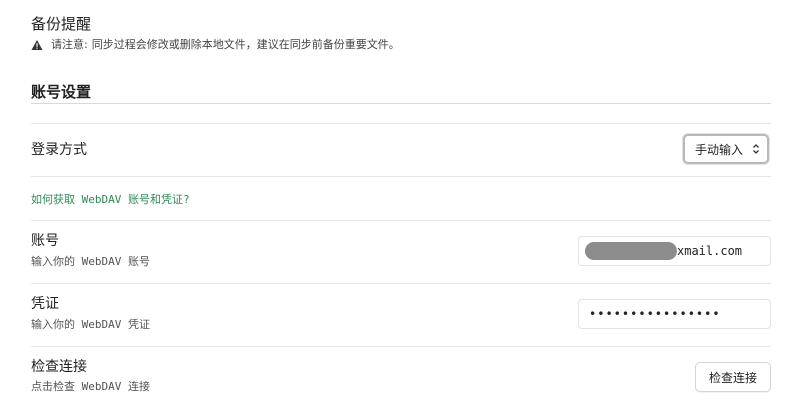 Image resolution: width=802 pixels, height=408 pixels. What do you see at coordinates (710, 251) in the screenshot?
I see `account-value: xmail.com` at bounding box center [710, 251].